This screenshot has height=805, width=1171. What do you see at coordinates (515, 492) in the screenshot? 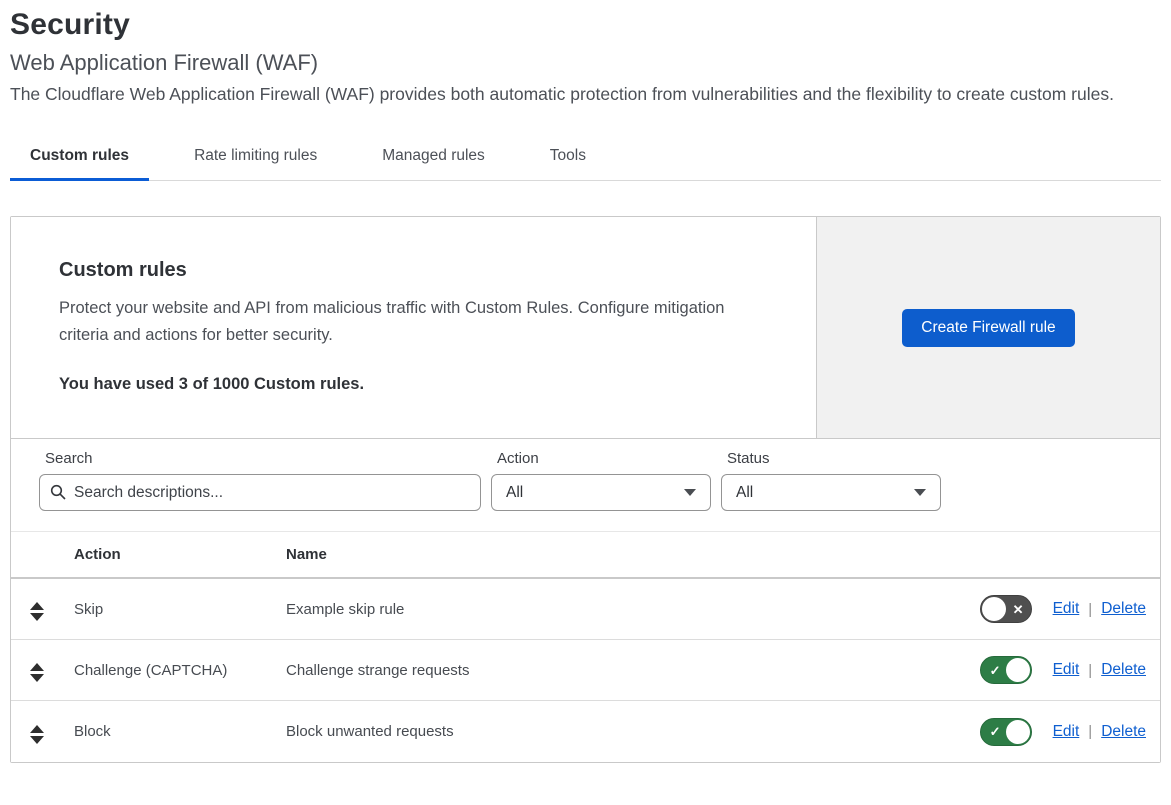
I see `action-filter-value: All` at bounding box center [515, 492].